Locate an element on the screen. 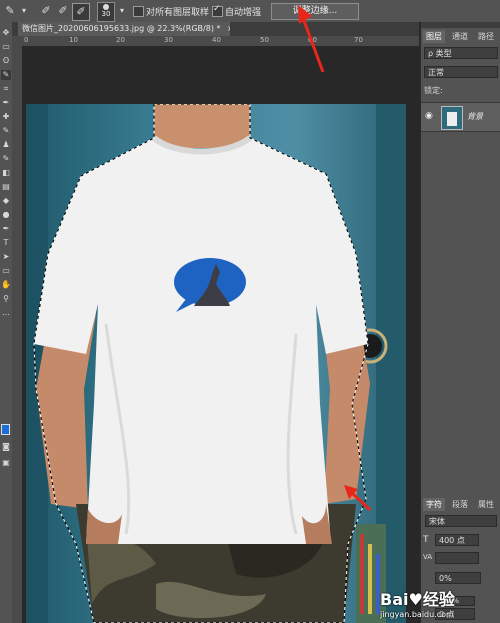 This screenshot has height=623, width=500. history-brush-tool-icon: ✎ is located at coordinates (6, 159).